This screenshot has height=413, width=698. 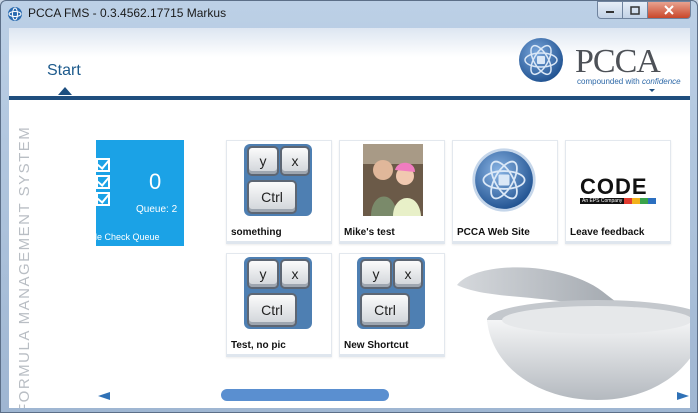 I want to click on queue-tile-caption: ple Check Queue, so click(x=128, y=237).